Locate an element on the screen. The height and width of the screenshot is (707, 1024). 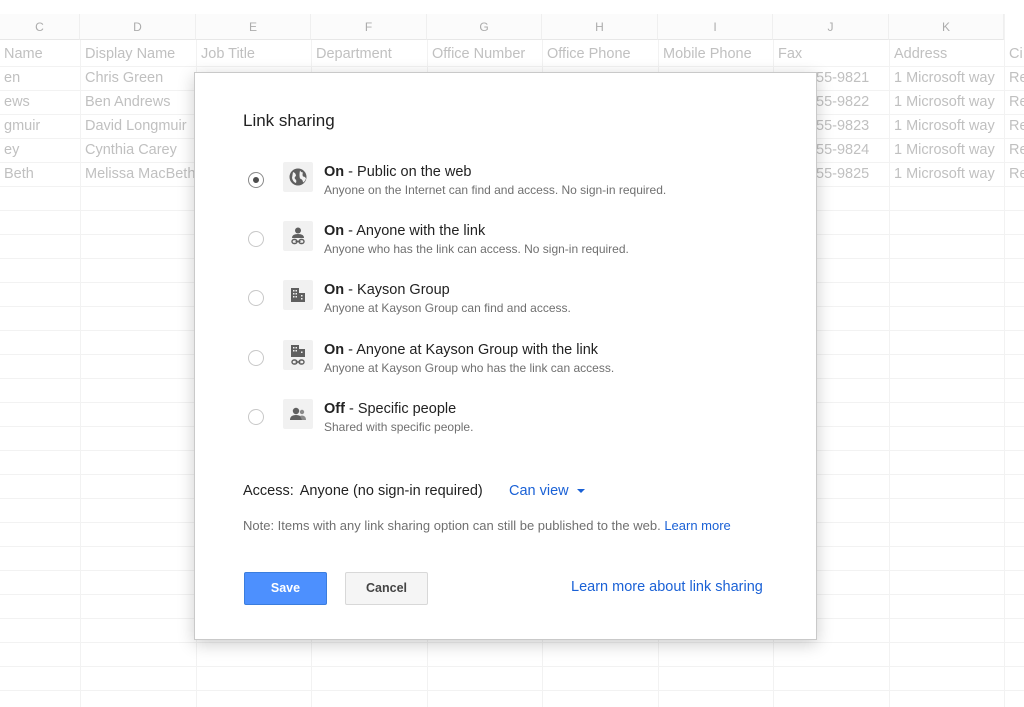
option-label: - Kayson Group is located at coordinates (397, 290).